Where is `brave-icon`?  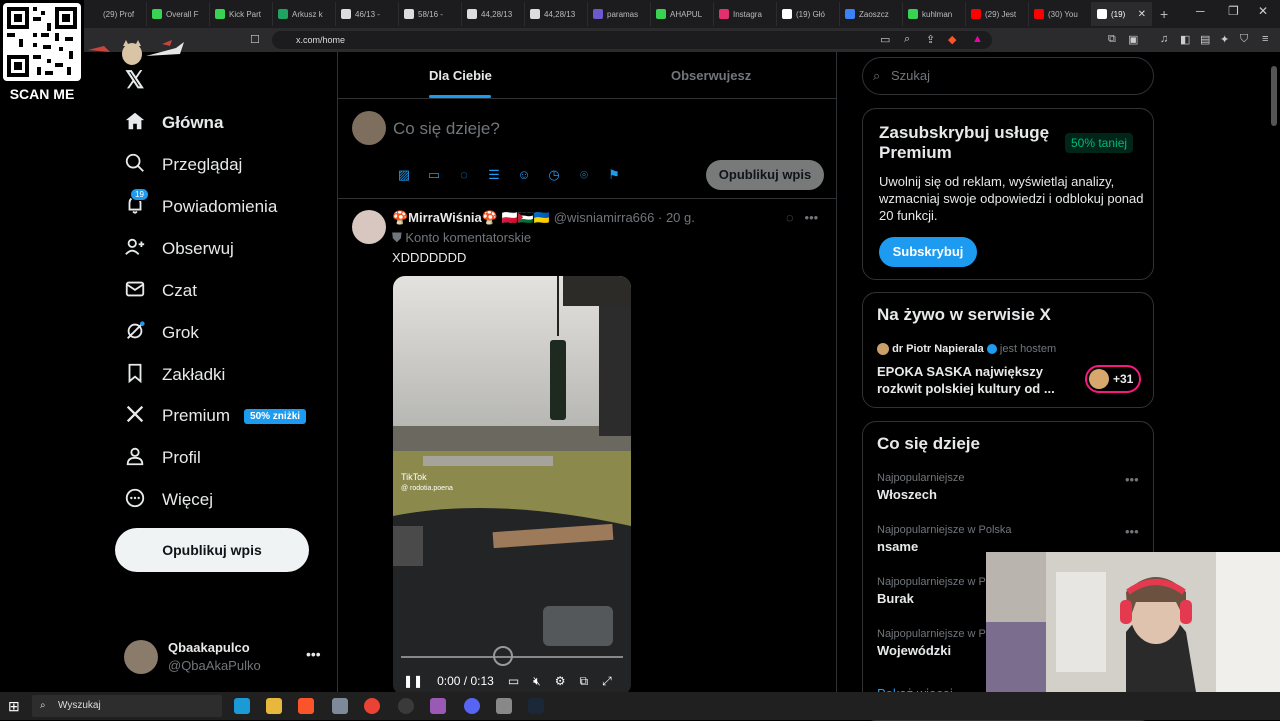
brave-icon is located at coordinates (306, 706).